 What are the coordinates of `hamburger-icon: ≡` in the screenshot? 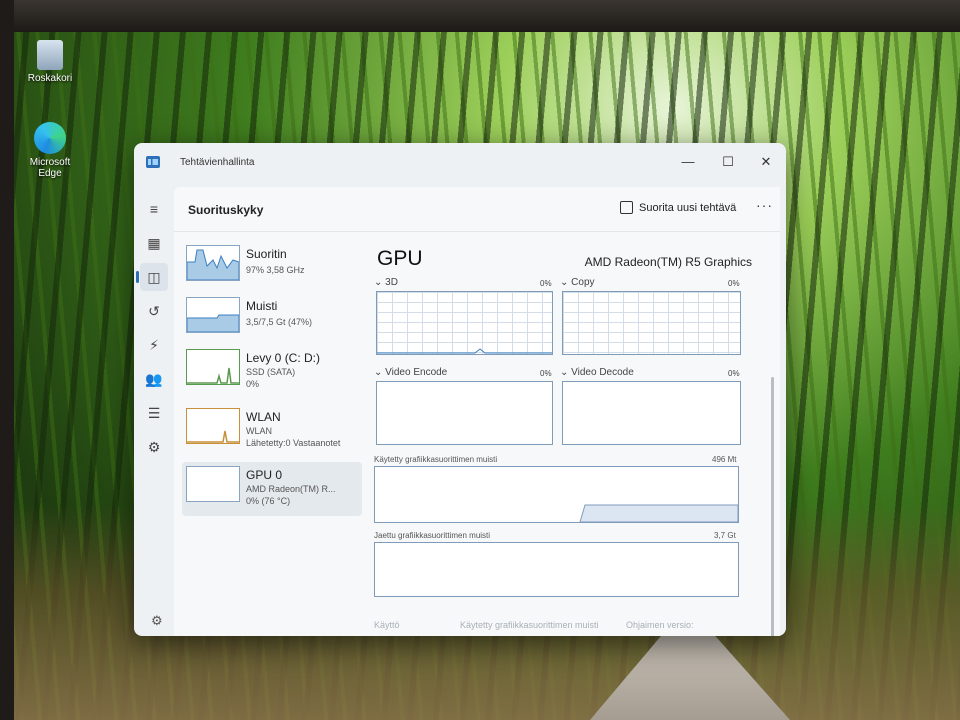 It's located at (154, 209).